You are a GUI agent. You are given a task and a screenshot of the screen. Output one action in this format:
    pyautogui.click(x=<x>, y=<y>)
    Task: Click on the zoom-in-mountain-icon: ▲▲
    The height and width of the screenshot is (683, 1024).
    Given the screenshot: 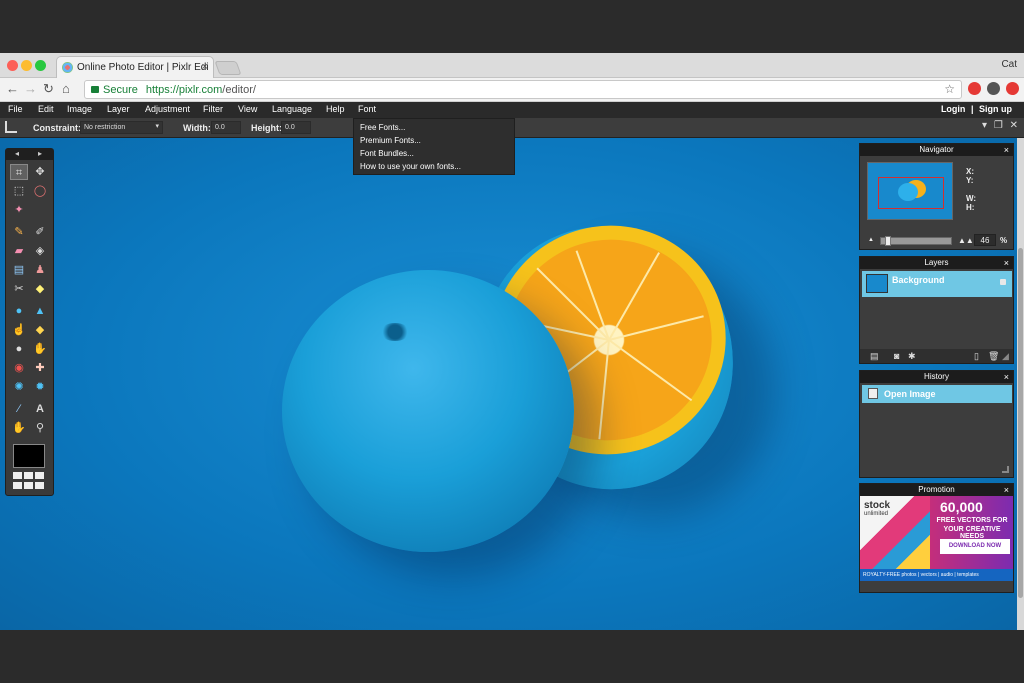 What is the action you would take?
    pyautogui.click(x=966, y=240)
    